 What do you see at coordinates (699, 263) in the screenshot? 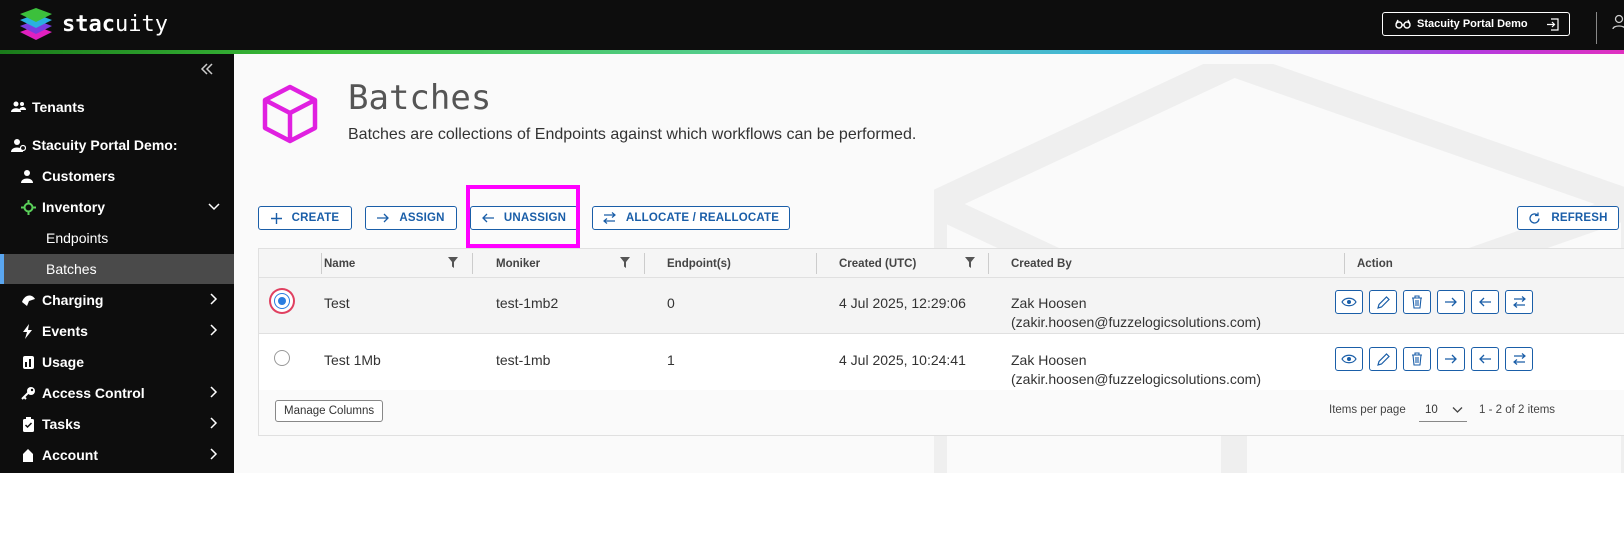
I see `column-header-endpoints: Endpoint(s)` at bounding box center [699, 263].